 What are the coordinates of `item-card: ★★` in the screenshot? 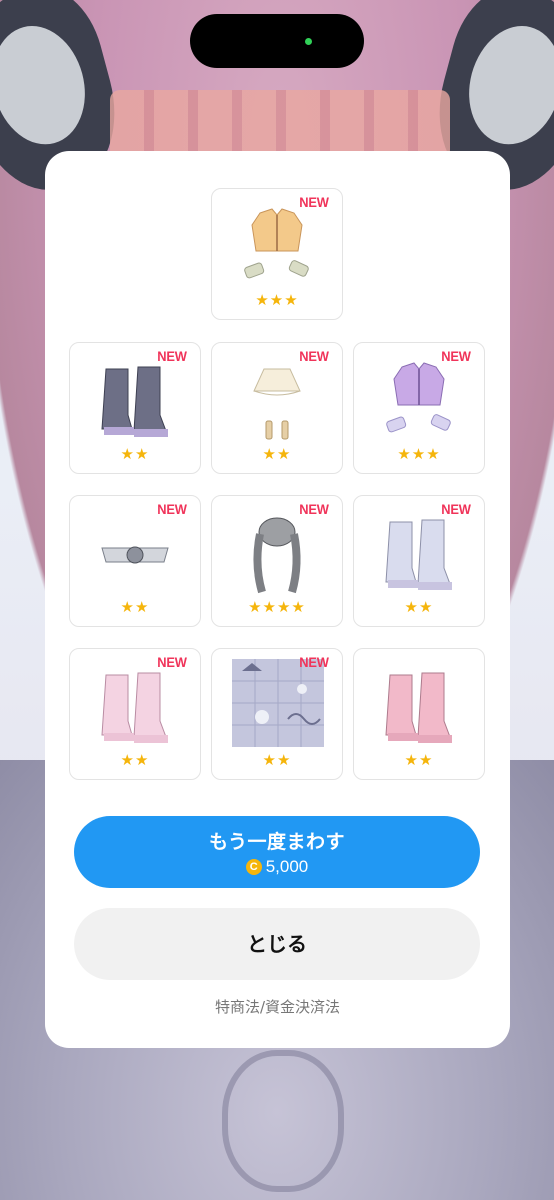 It's located at (419, 714).